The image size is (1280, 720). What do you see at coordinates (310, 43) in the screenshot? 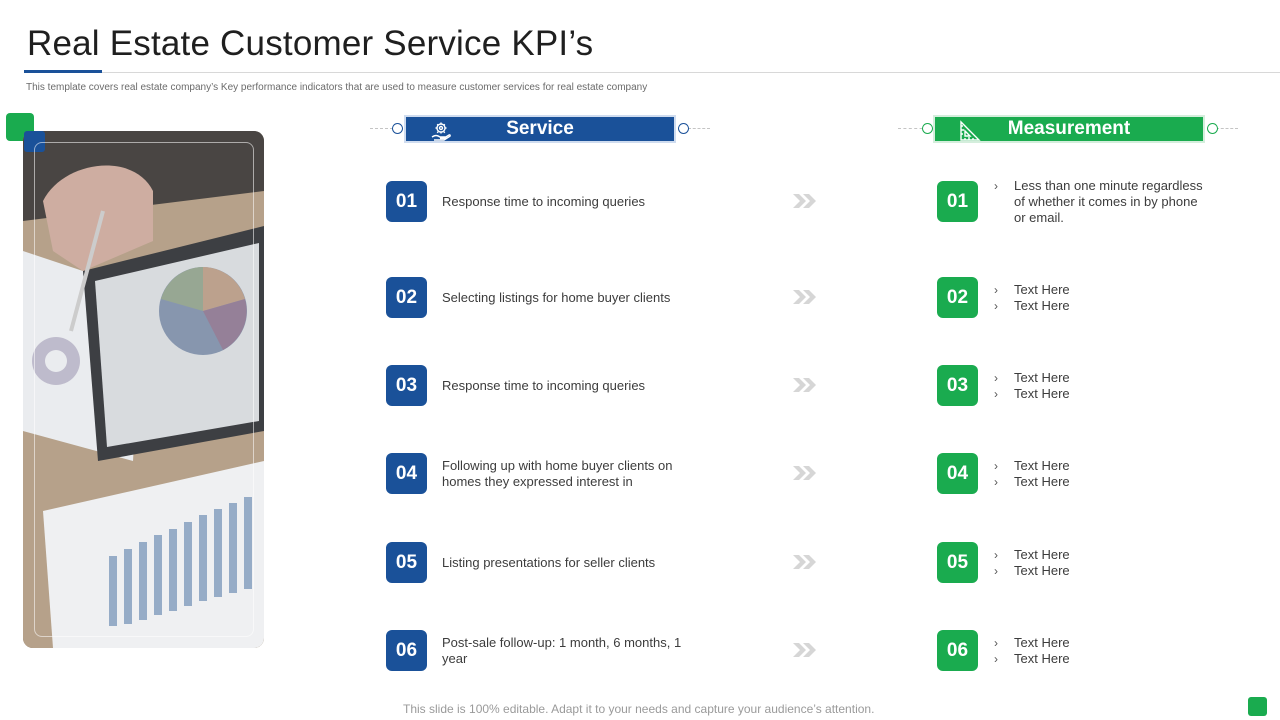
I see `slide-title: Real Estate Customer Service KPI’s` at bounding box center [310, 43].